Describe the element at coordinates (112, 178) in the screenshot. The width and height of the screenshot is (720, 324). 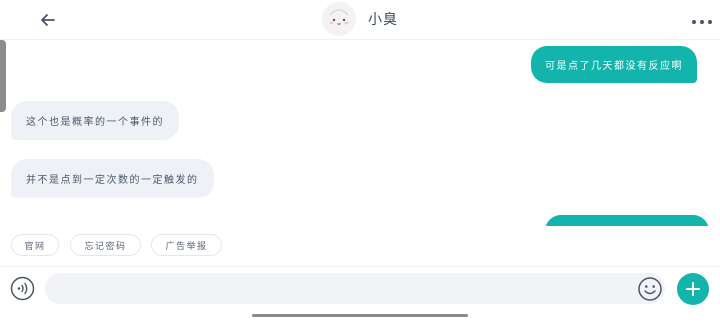
I see `message-bubble-incoming: 并不是点到一定次数的一定触发的` at that location.